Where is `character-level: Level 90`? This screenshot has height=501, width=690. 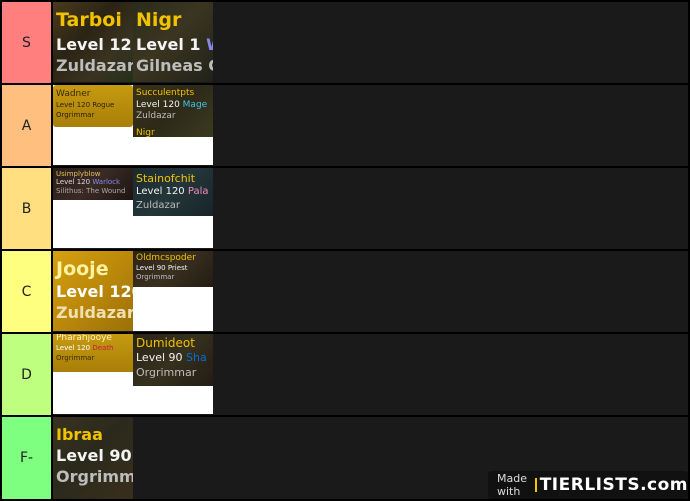
character-level: Level 90 is located at coordinates (94, 455).